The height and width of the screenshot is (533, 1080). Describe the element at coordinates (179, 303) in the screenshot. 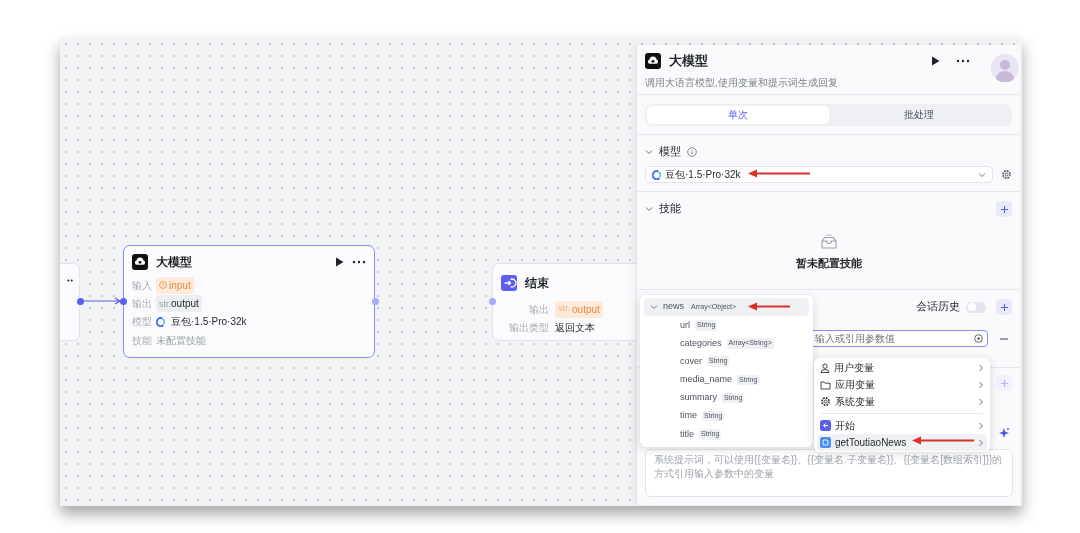

I see `variable-tag: str.output` at that location.